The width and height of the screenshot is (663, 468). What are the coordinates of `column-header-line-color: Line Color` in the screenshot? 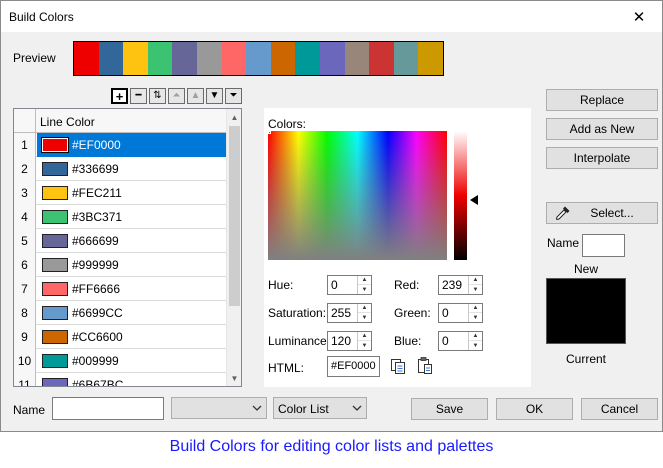 It's located at (67, 122).